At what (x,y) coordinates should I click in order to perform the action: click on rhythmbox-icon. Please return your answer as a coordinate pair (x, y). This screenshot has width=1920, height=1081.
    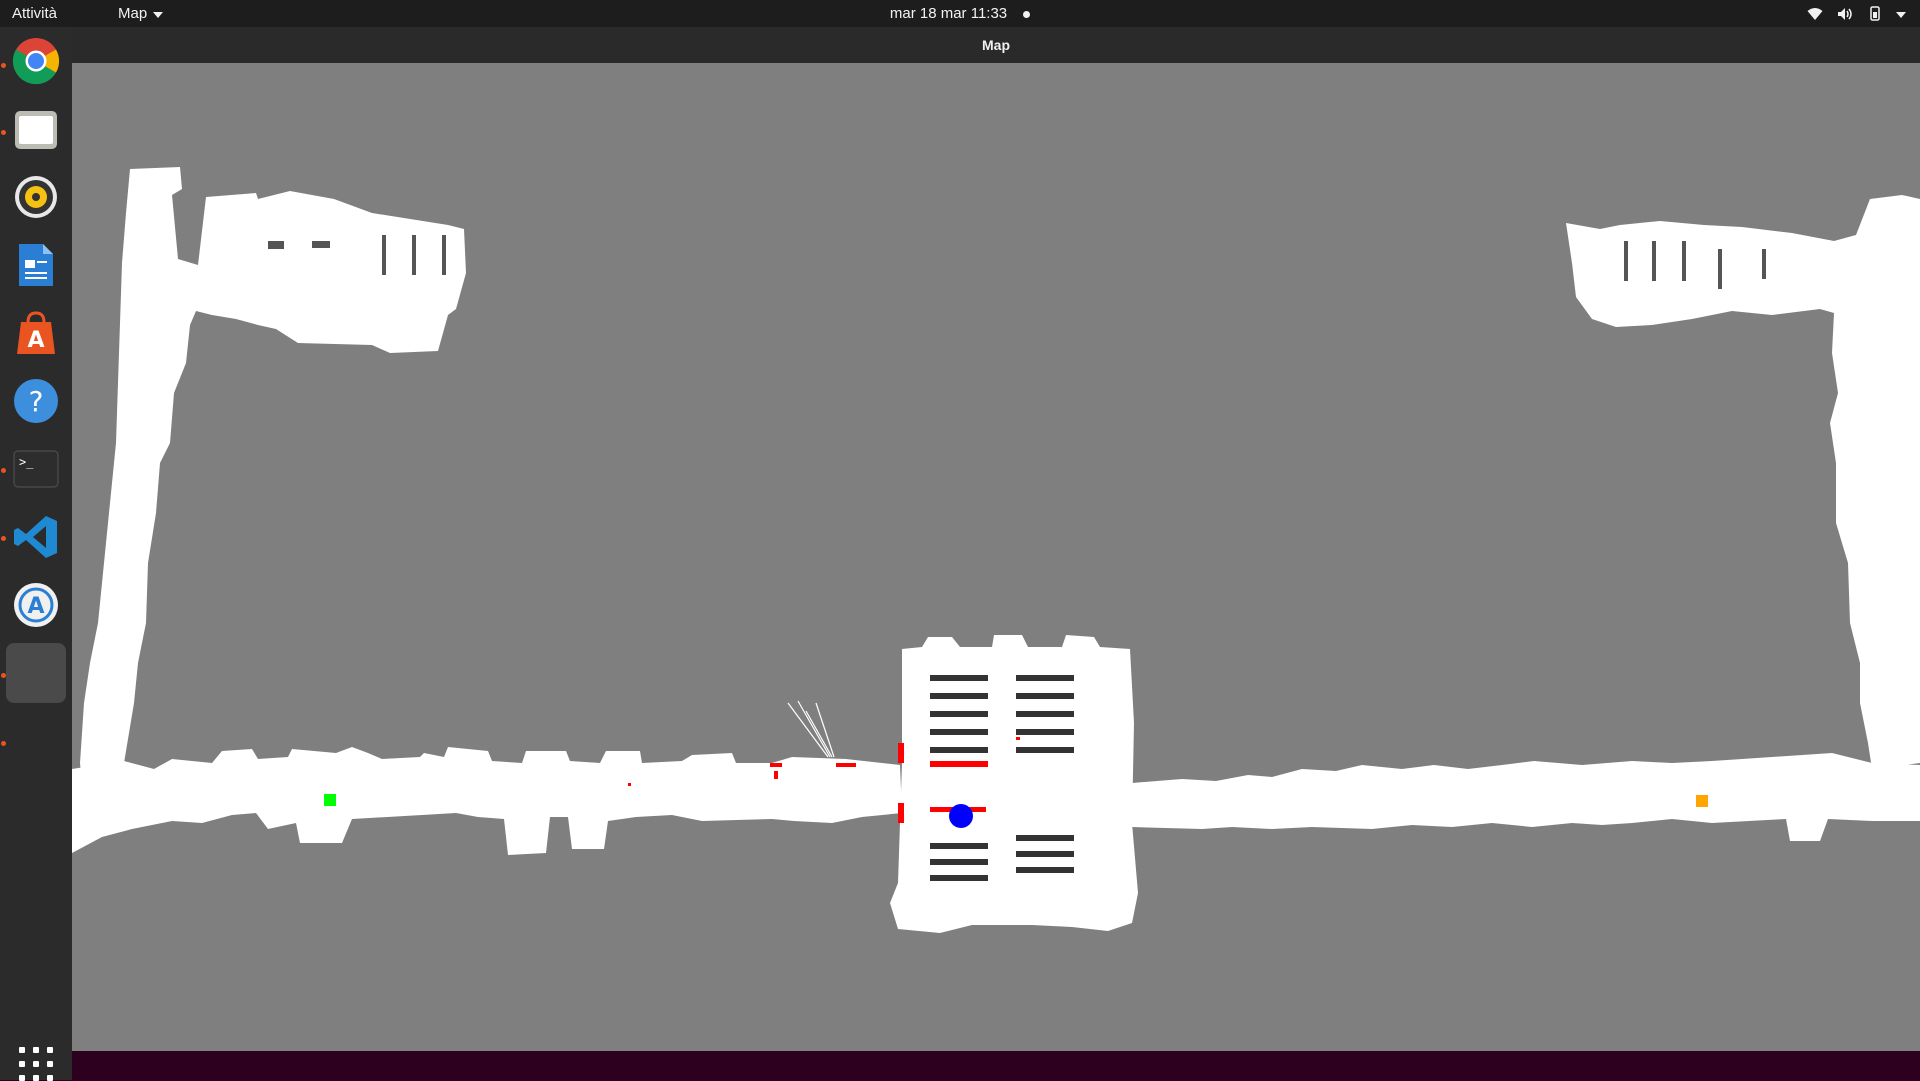
    Looking at the image, I should click on (36, 197).